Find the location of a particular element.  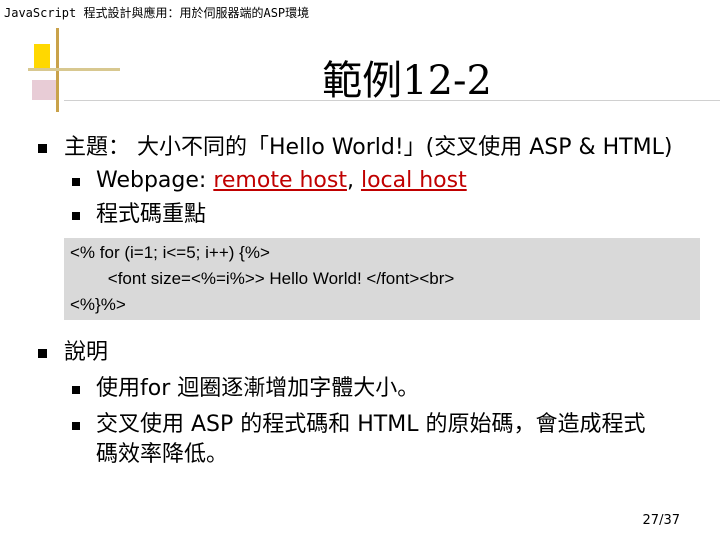

code-line-3: <%}%> is located at coordinates (98, 304).